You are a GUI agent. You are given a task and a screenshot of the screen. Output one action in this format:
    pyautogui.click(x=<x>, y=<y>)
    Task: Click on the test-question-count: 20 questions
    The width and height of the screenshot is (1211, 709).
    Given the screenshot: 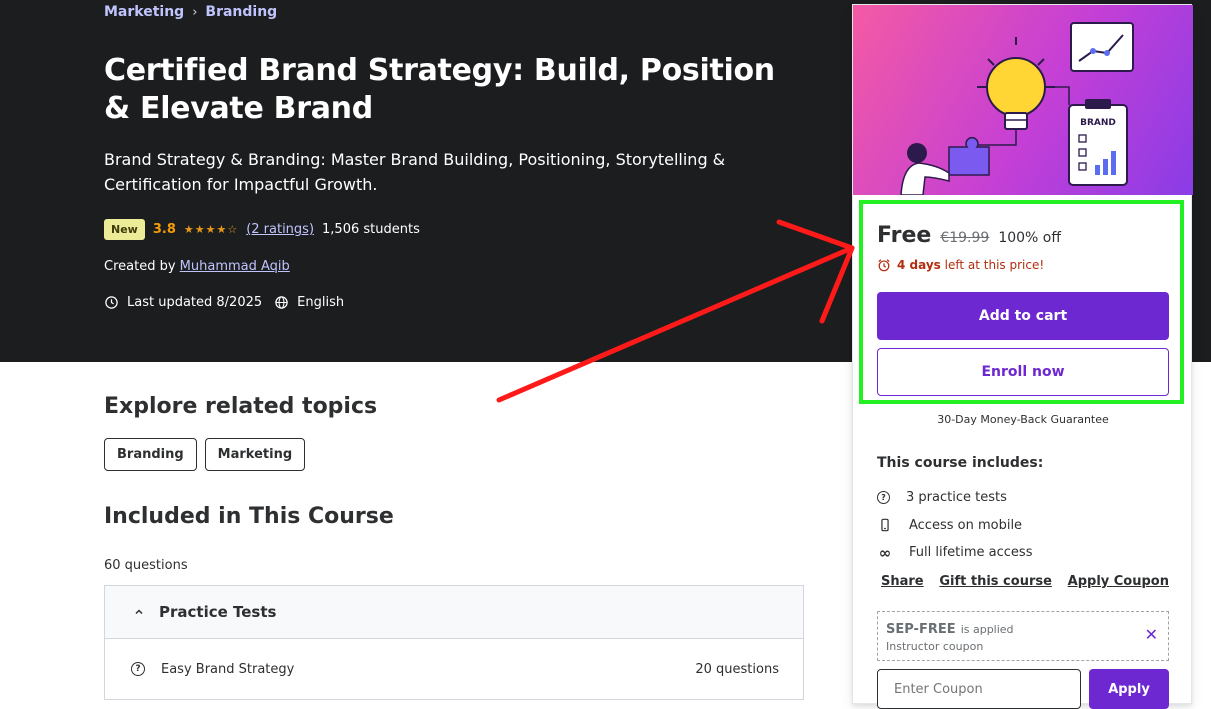 What is the action you would take?
    pyautogui.click(x=737, y=669)
    